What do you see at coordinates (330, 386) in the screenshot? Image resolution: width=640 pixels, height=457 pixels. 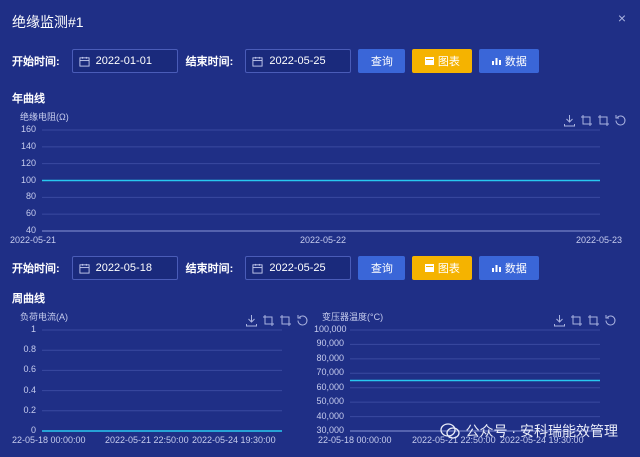 I see `y-tick-label: 60,000` at bounding box center [330, 386].